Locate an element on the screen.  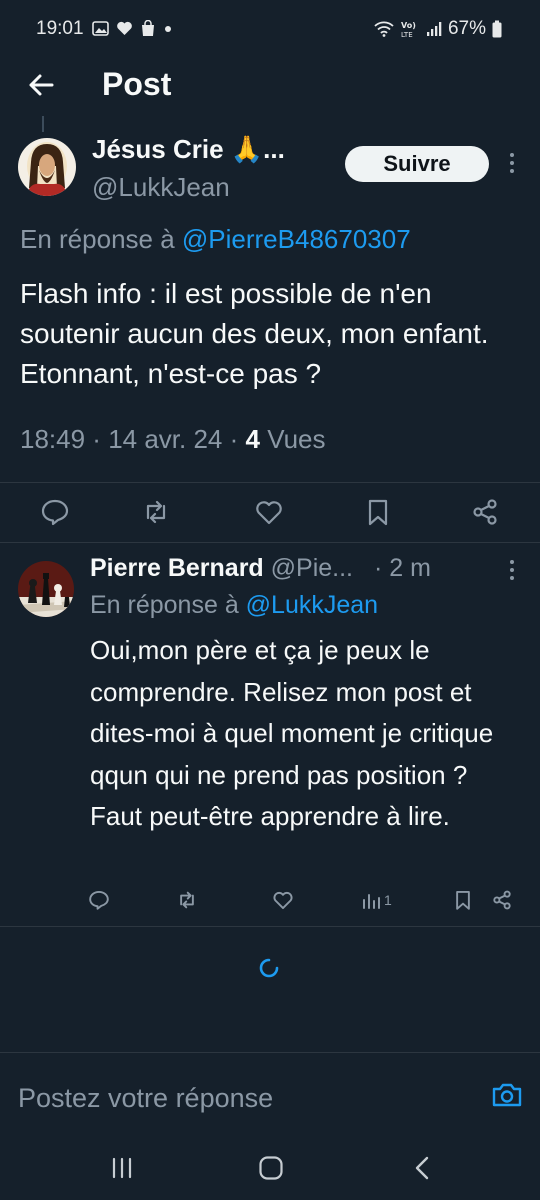
home-button is located at coordinates (271, 1168).